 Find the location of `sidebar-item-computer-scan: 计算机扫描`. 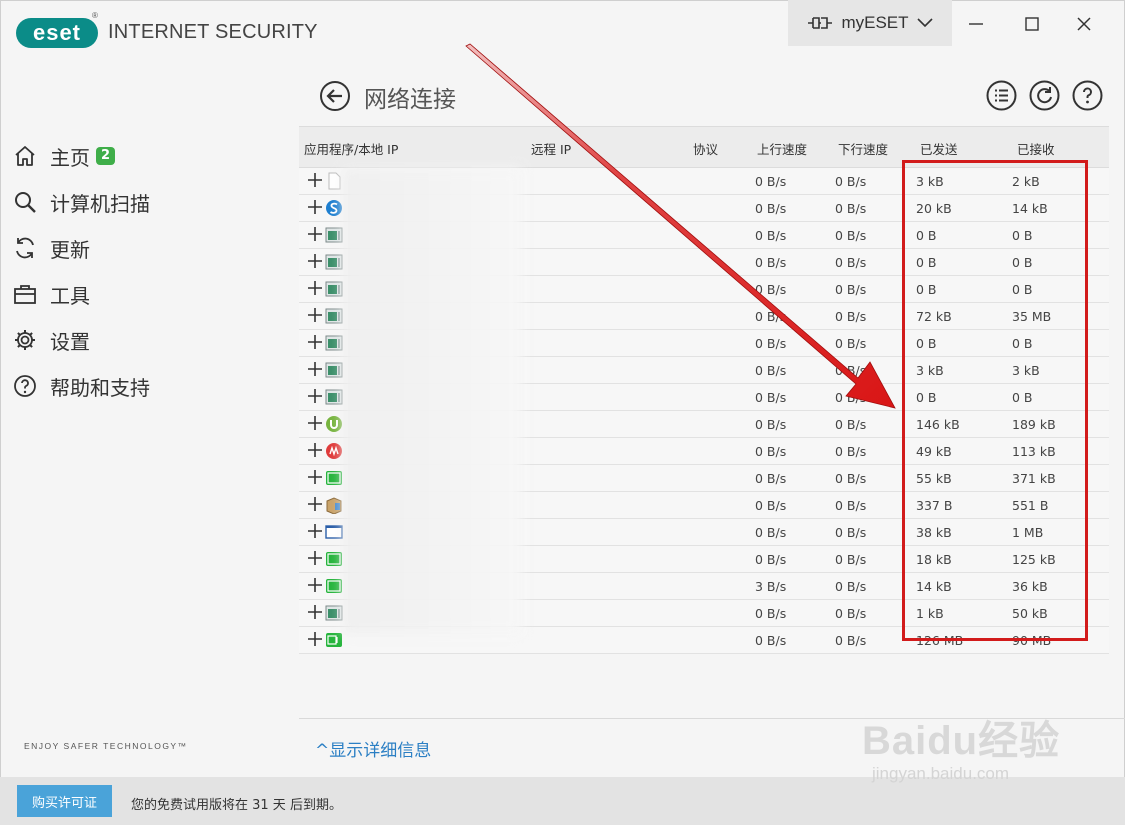

sidebar-item-computer-scan: 计算机扫描 is located at coordinates (81, 202).